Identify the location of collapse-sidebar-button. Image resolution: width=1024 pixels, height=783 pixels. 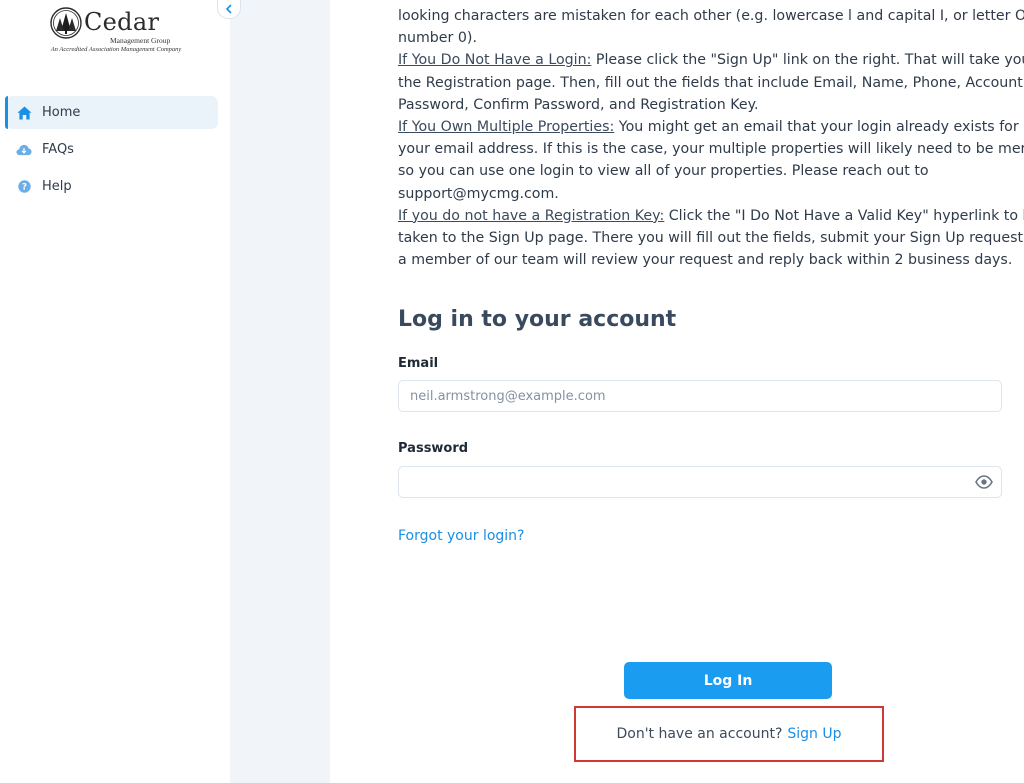
(229, 9).